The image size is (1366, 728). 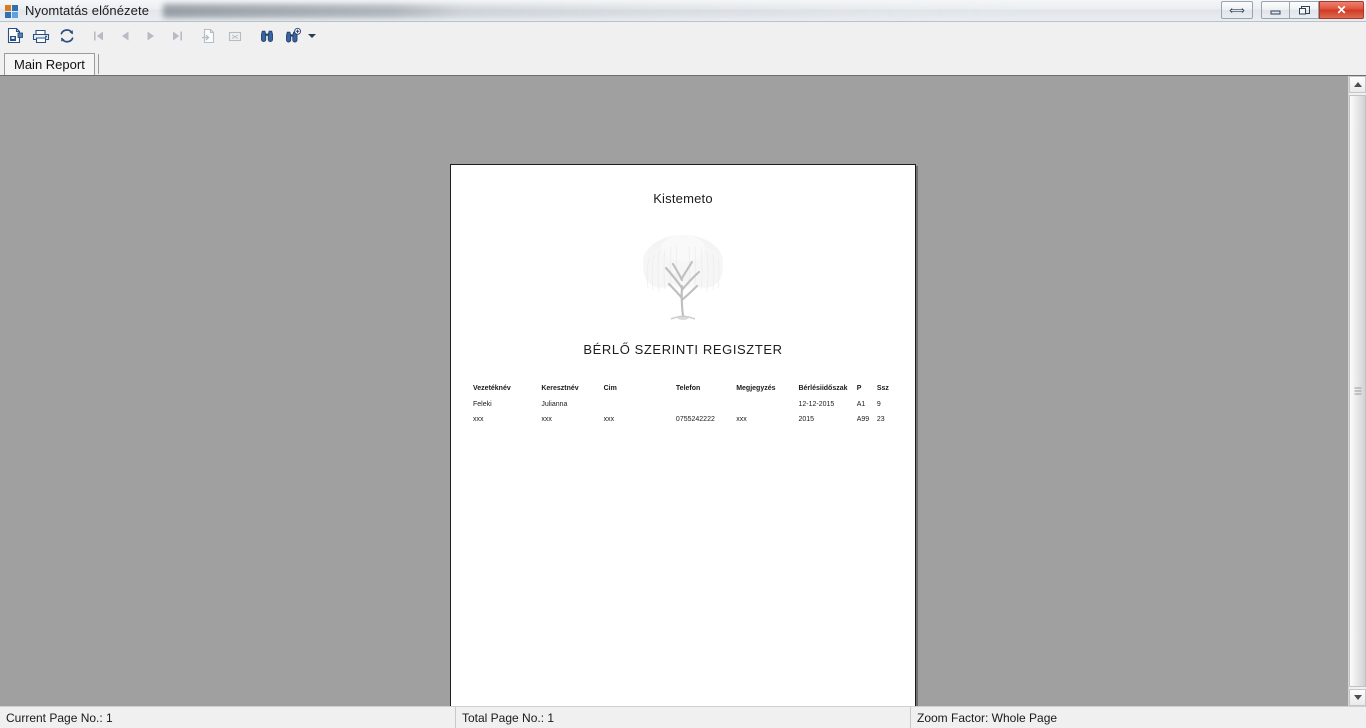 I want to click on cell-telefon: 0755242222, so click(x=695, y=419).